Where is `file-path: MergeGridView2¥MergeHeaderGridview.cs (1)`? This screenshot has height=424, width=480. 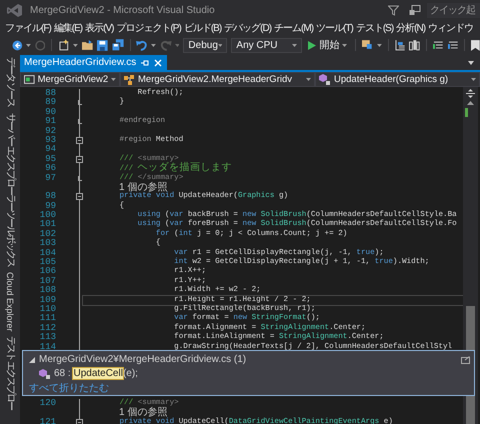
file-path: MergeGridView2¥MergeHeaderGridview.cs (1) is located at coordinates (142, 359).